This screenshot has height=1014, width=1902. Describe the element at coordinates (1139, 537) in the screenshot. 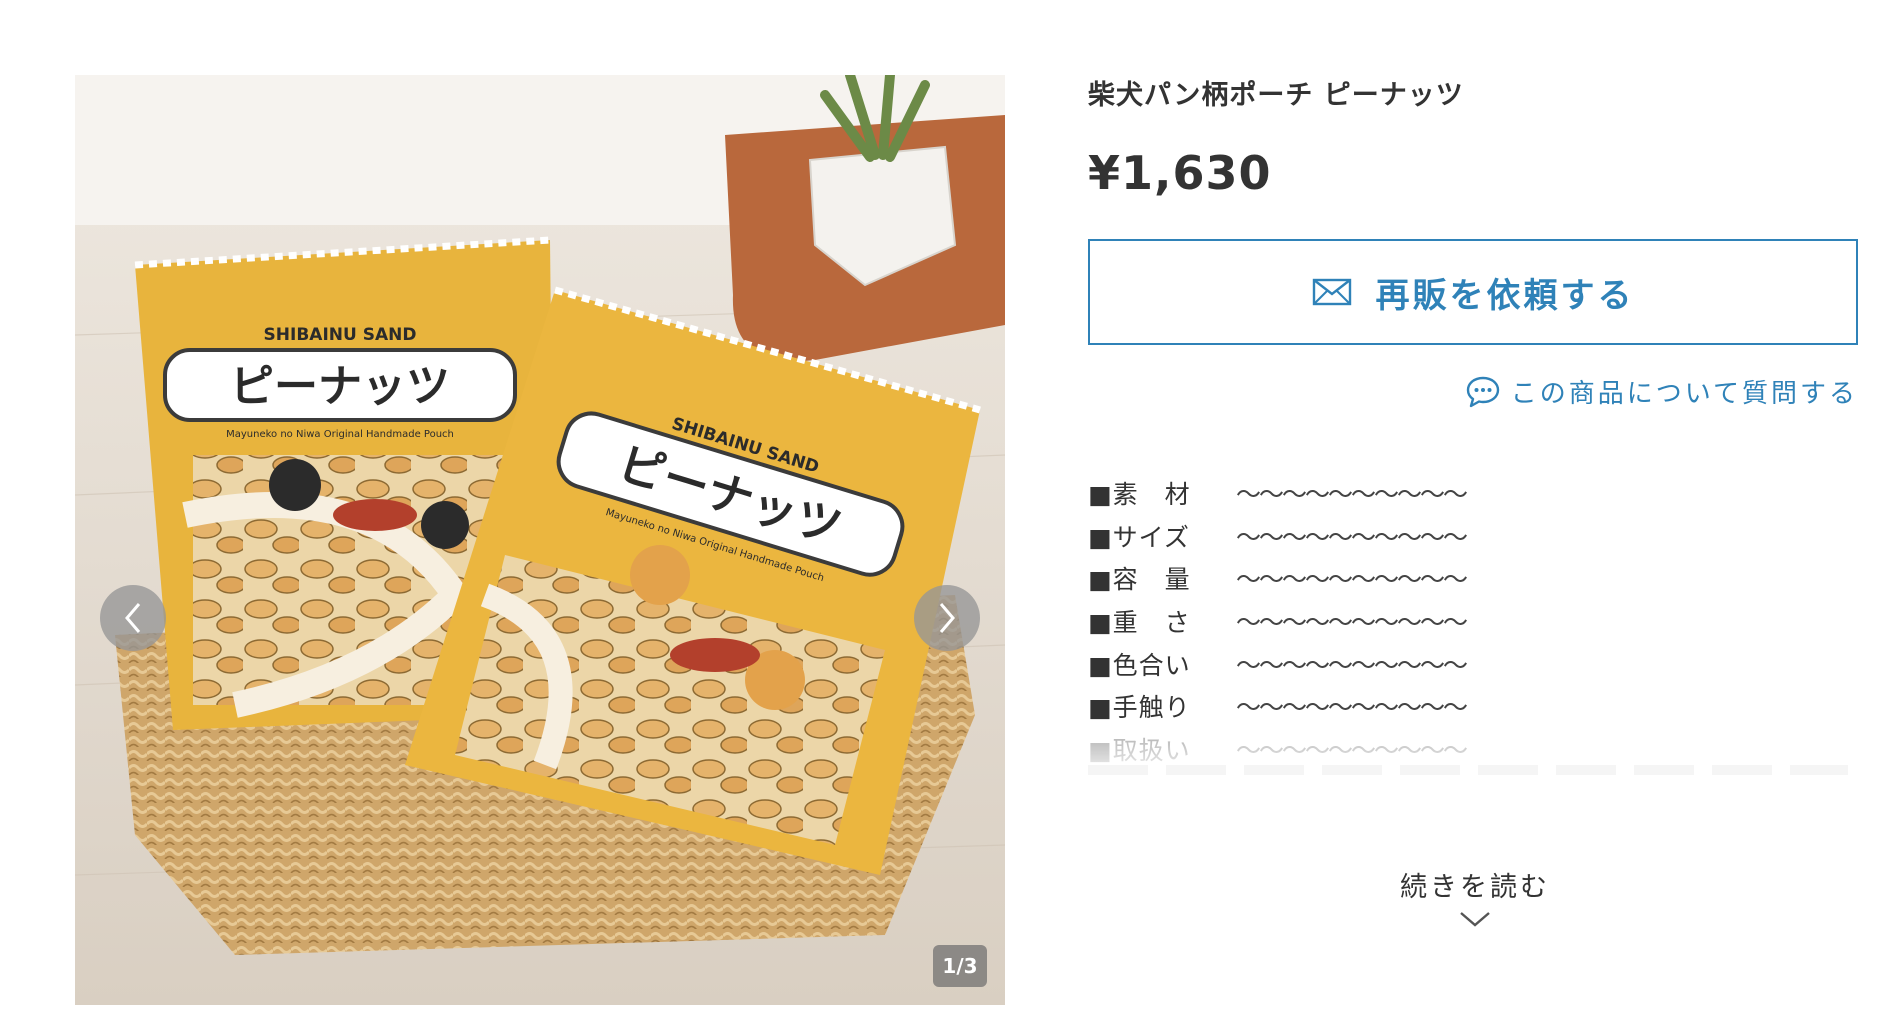

I see `spec-key: ■サイズ` at that location.